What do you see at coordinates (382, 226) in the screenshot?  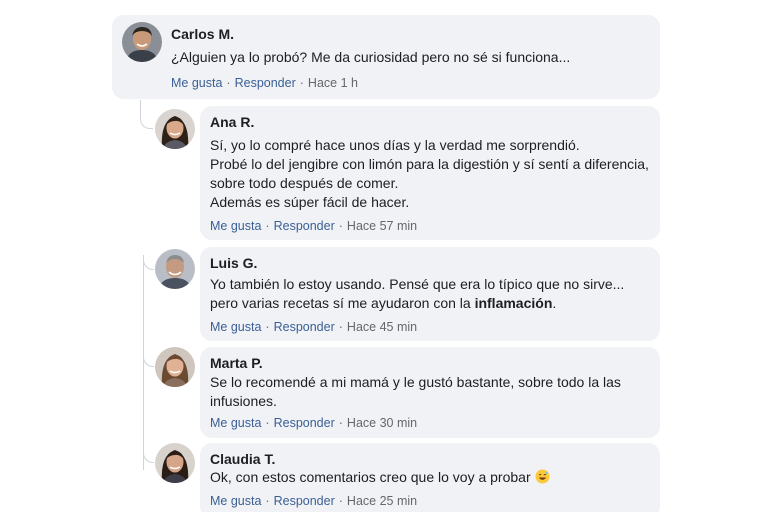 I see `comment-timestamp: Hace 57 min` at bounding box center [382, 226].